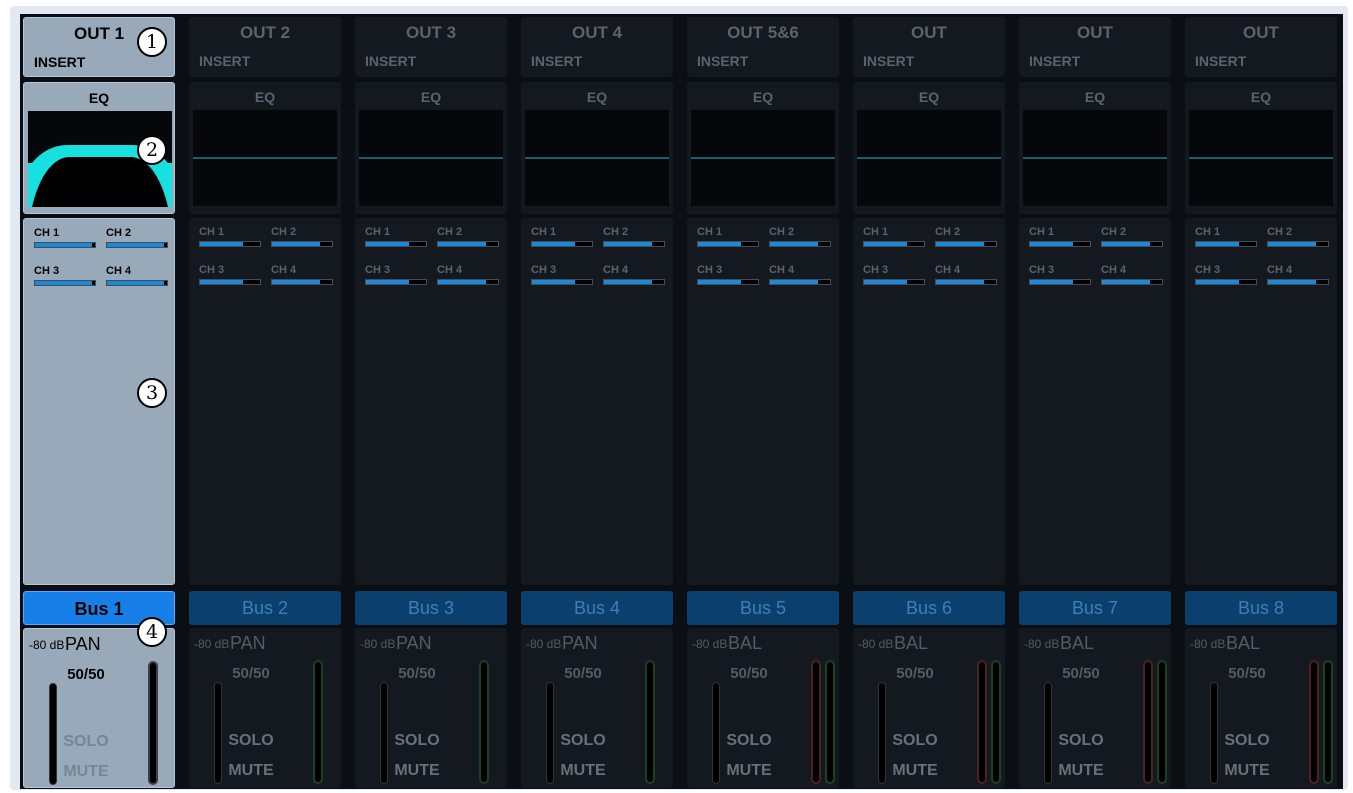 The image size is (1353, 793). What do you see at coordinates (597, 608) in the screenshot?
I see `bus-button: Bus 4` at bounding box center [597, 608].